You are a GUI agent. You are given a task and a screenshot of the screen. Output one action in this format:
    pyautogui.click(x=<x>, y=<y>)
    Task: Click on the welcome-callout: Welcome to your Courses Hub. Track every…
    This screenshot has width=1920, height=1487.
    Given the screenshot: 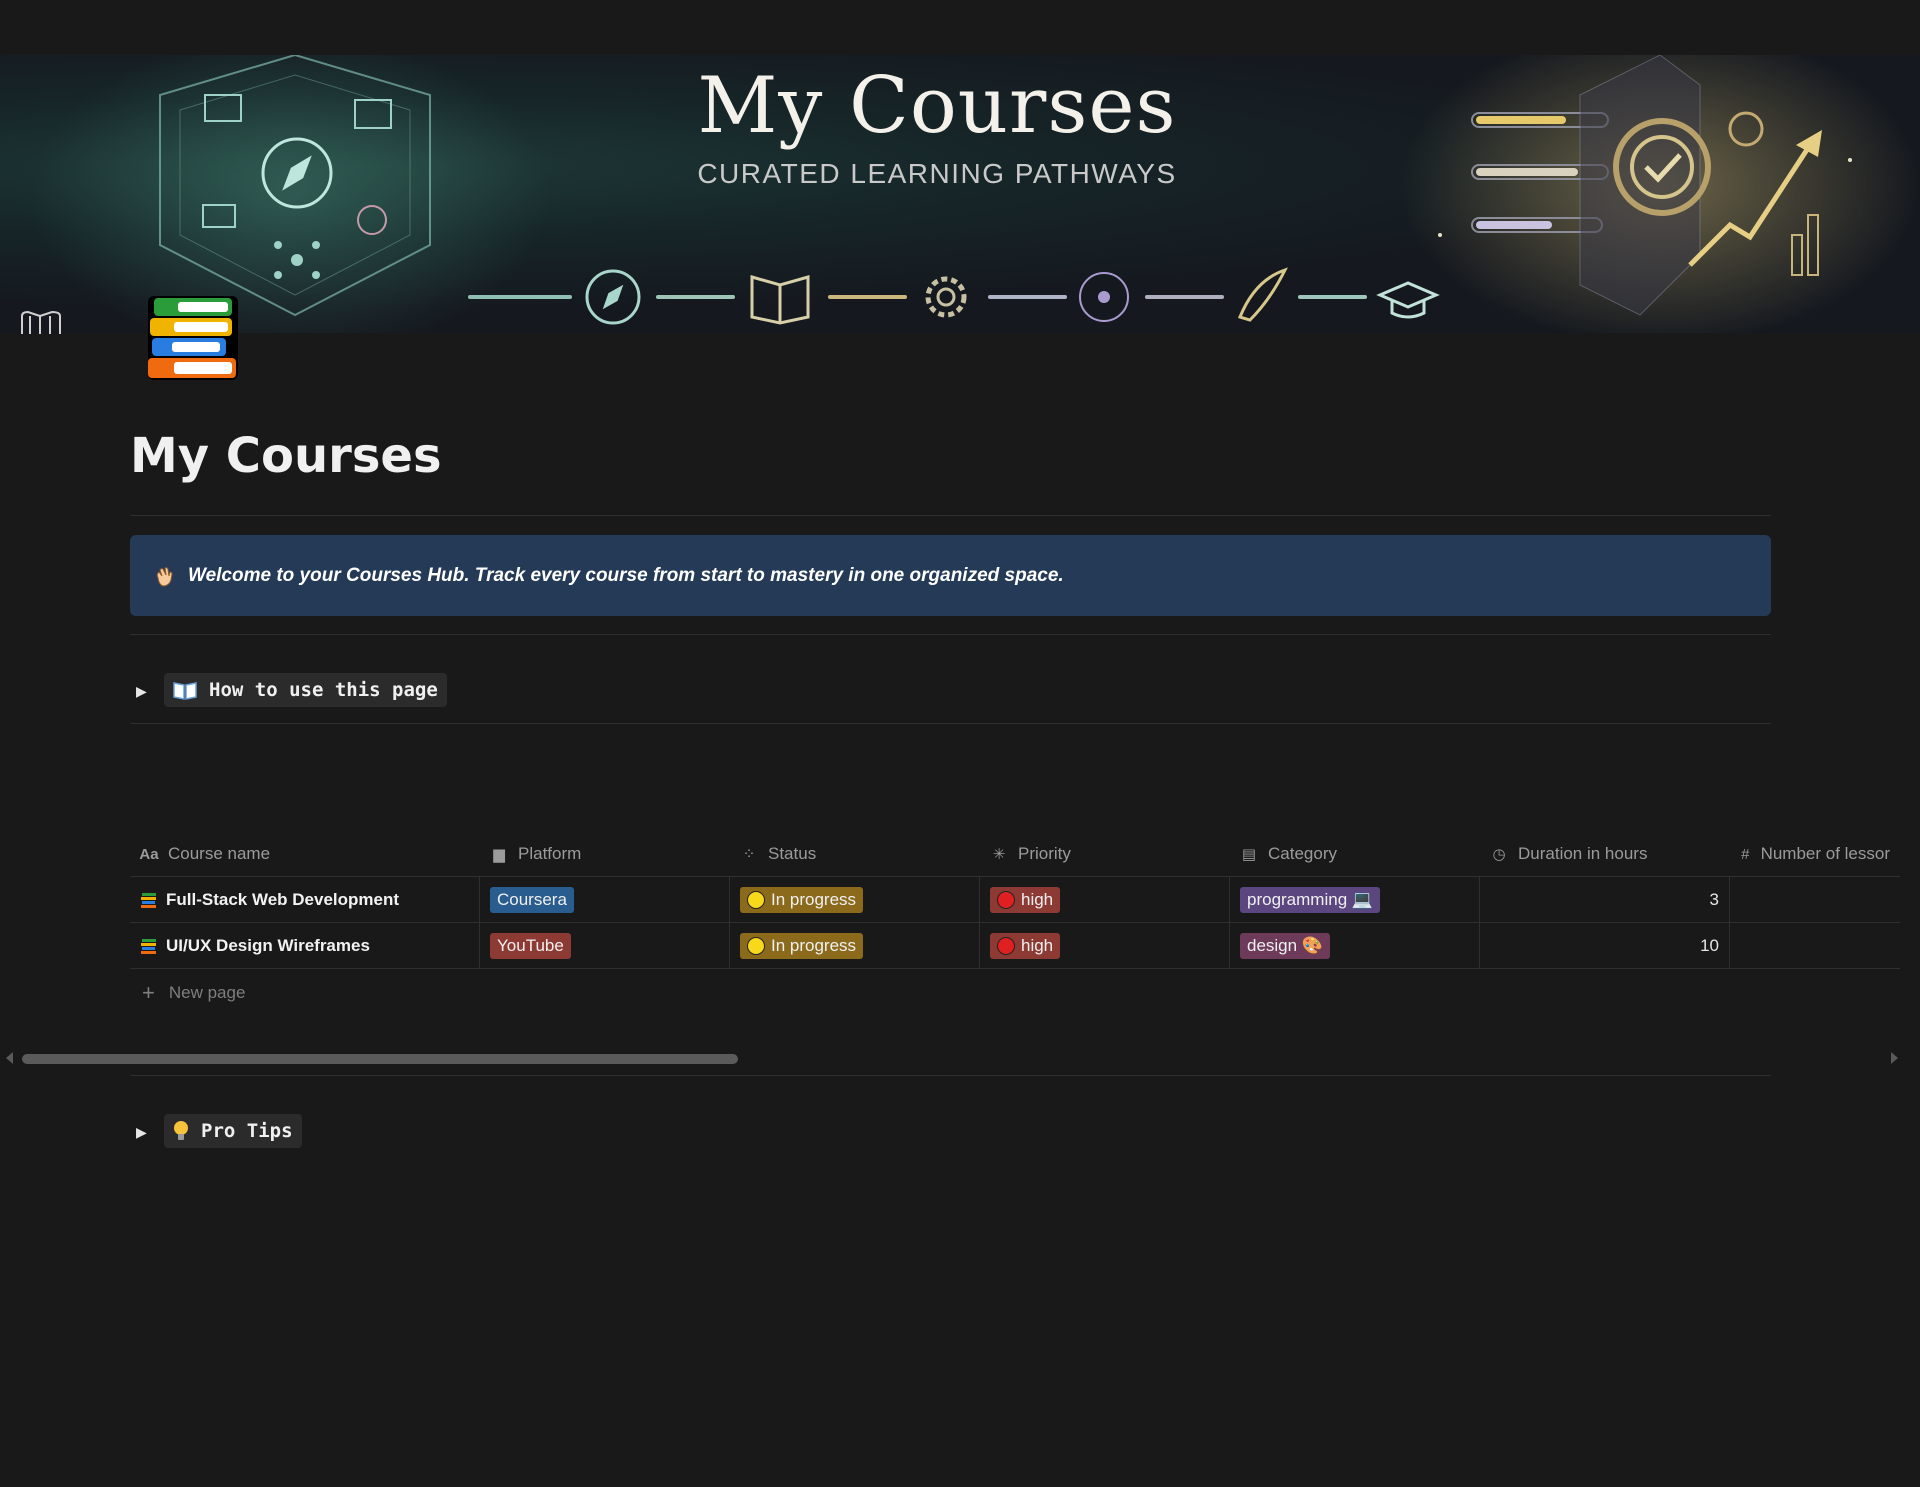 What is the action you would take?
    pyautogui.click(x=950, y=575)
    